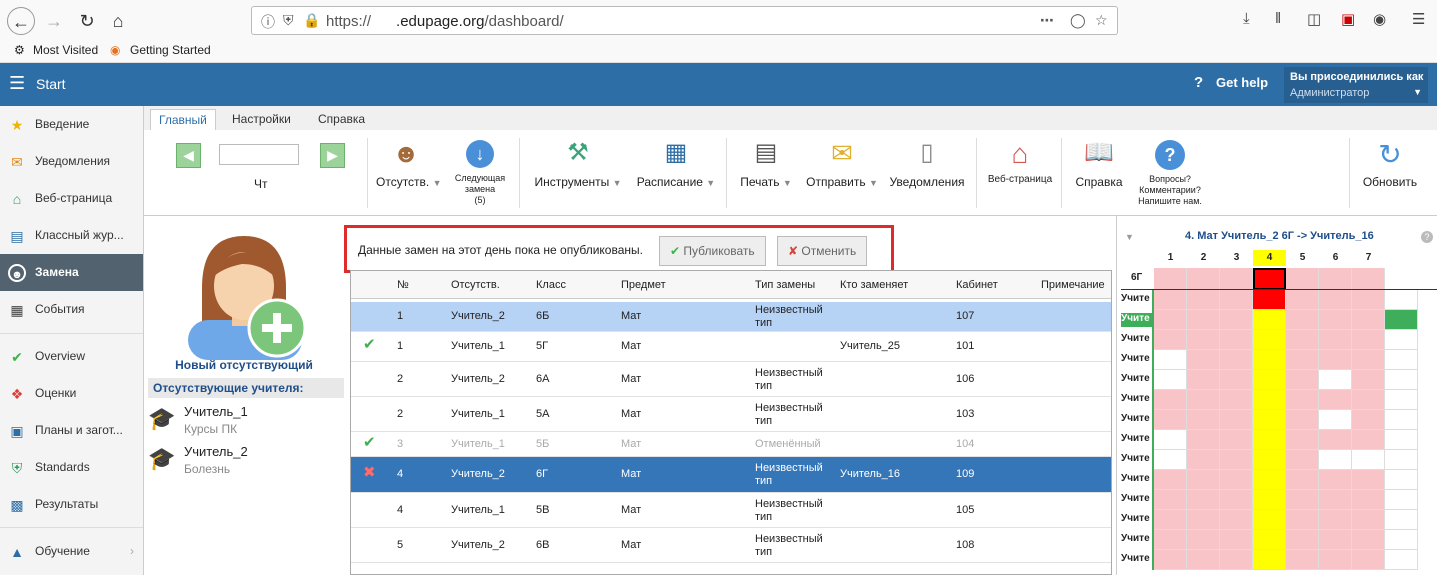 This screenshot has width=1437, height=575. What do you see at coordinates (1203, 258) in the screenshot?
I see `period-header: 2` at bounding box center [1203, 258].